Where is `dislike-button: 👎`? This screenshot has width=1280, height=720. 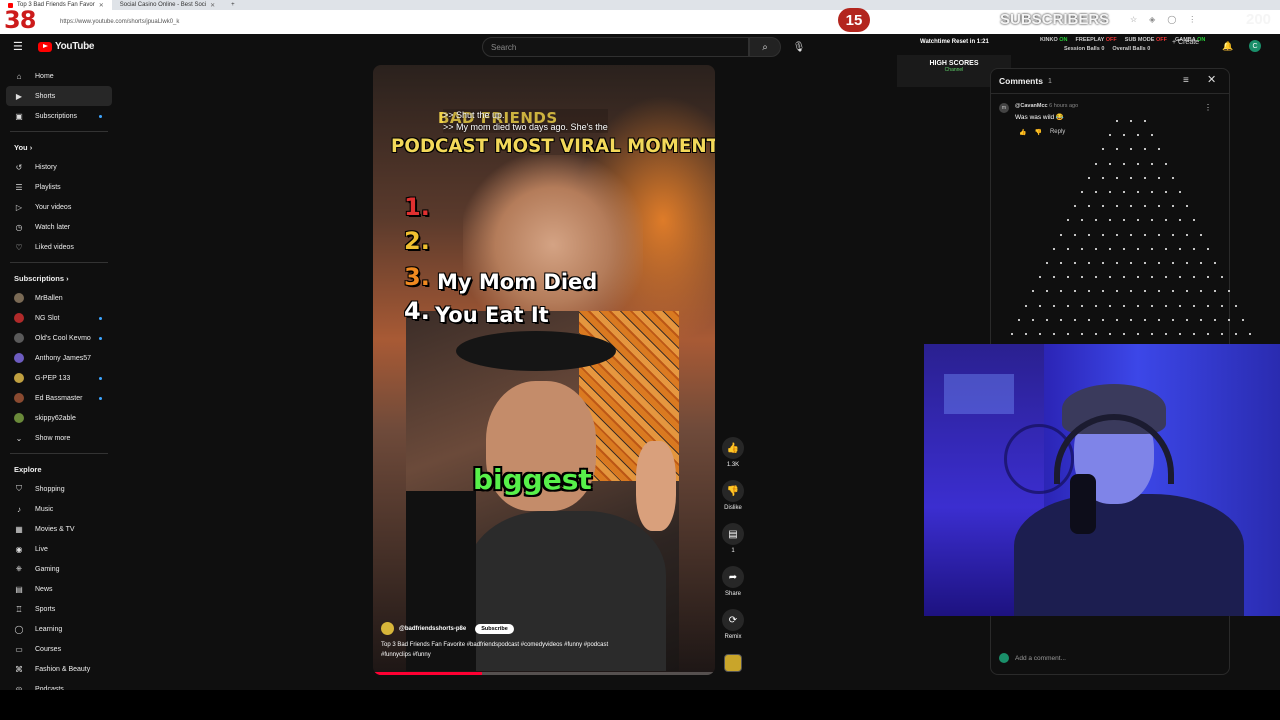 dislike-button: 👎 is located at coordinates (733, 491).